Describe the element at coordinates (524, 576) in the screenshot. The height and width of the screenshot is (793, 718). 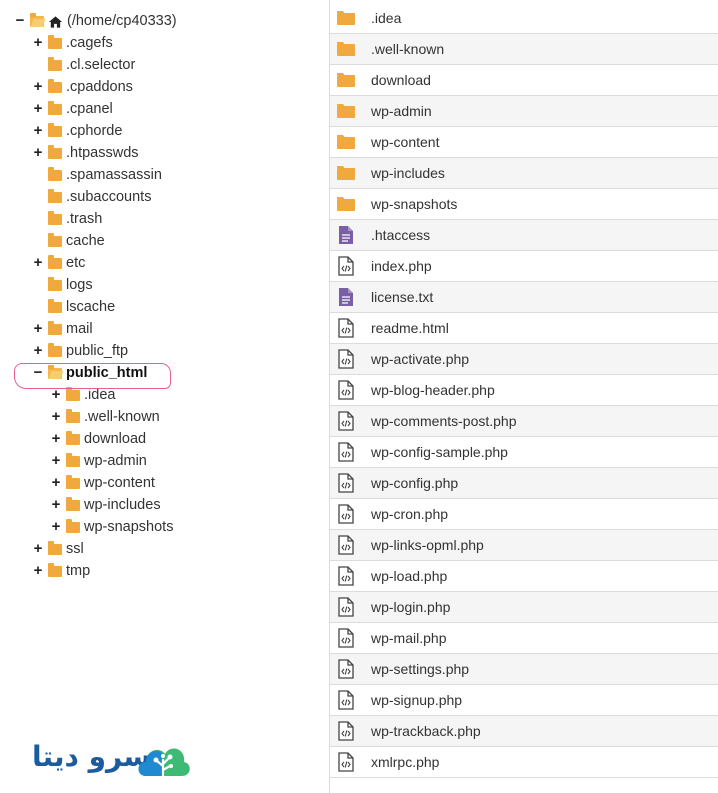
I see `file-row: wp-load.php` at that location.